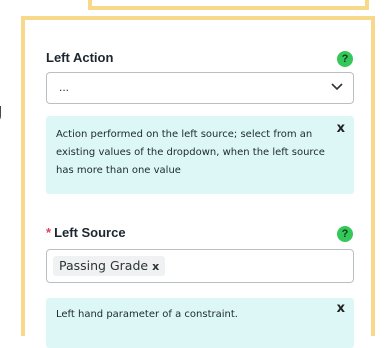  Describe the element at coordinates (228, 5) in the screenshot. I see `upper-panel-frame` at that location.